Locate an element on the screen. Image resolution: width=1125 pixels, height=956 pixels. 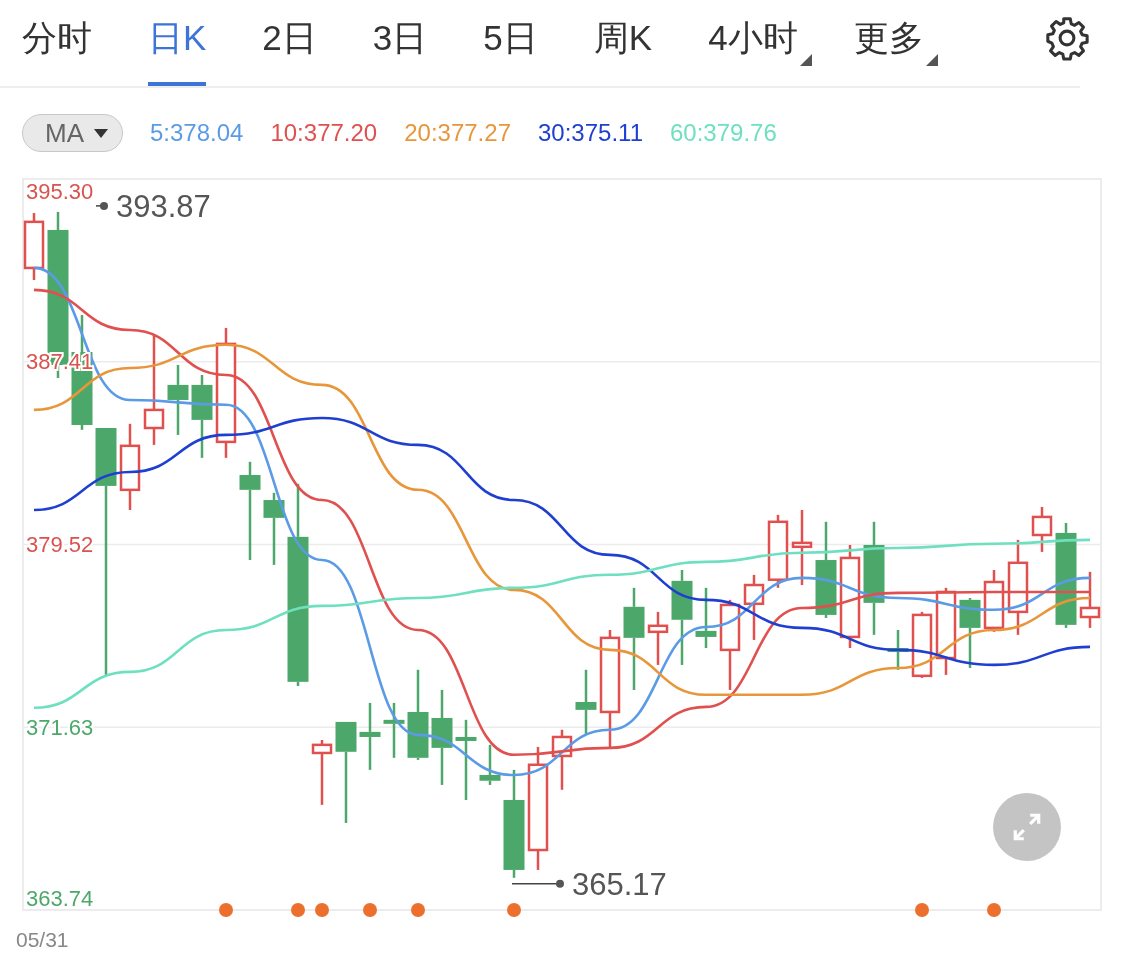
settings-icon is located at coordinates (1067, 38).